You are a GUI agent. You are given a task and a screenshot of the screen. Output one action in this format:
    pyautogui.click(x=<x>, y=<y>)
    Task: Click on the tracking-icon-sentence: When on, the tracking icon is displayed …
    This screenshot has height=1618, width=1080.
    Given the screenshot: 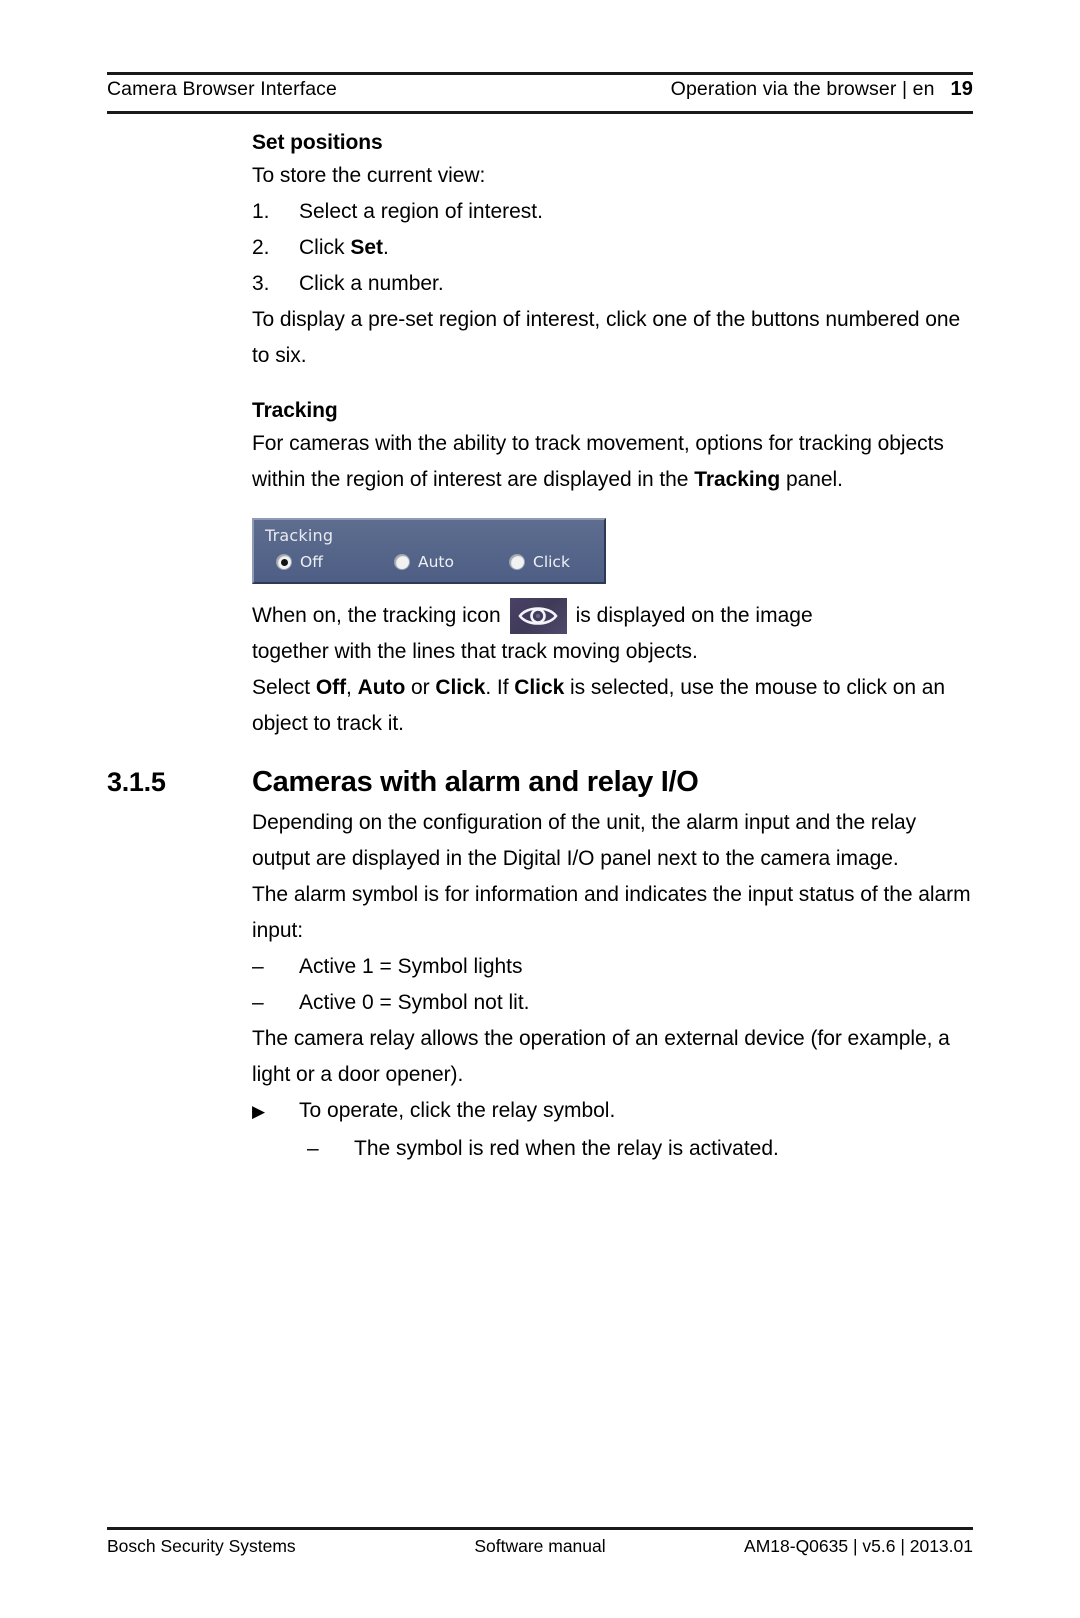 What is the action you would take?
    pyautogui.click(x=612, y=616)
    